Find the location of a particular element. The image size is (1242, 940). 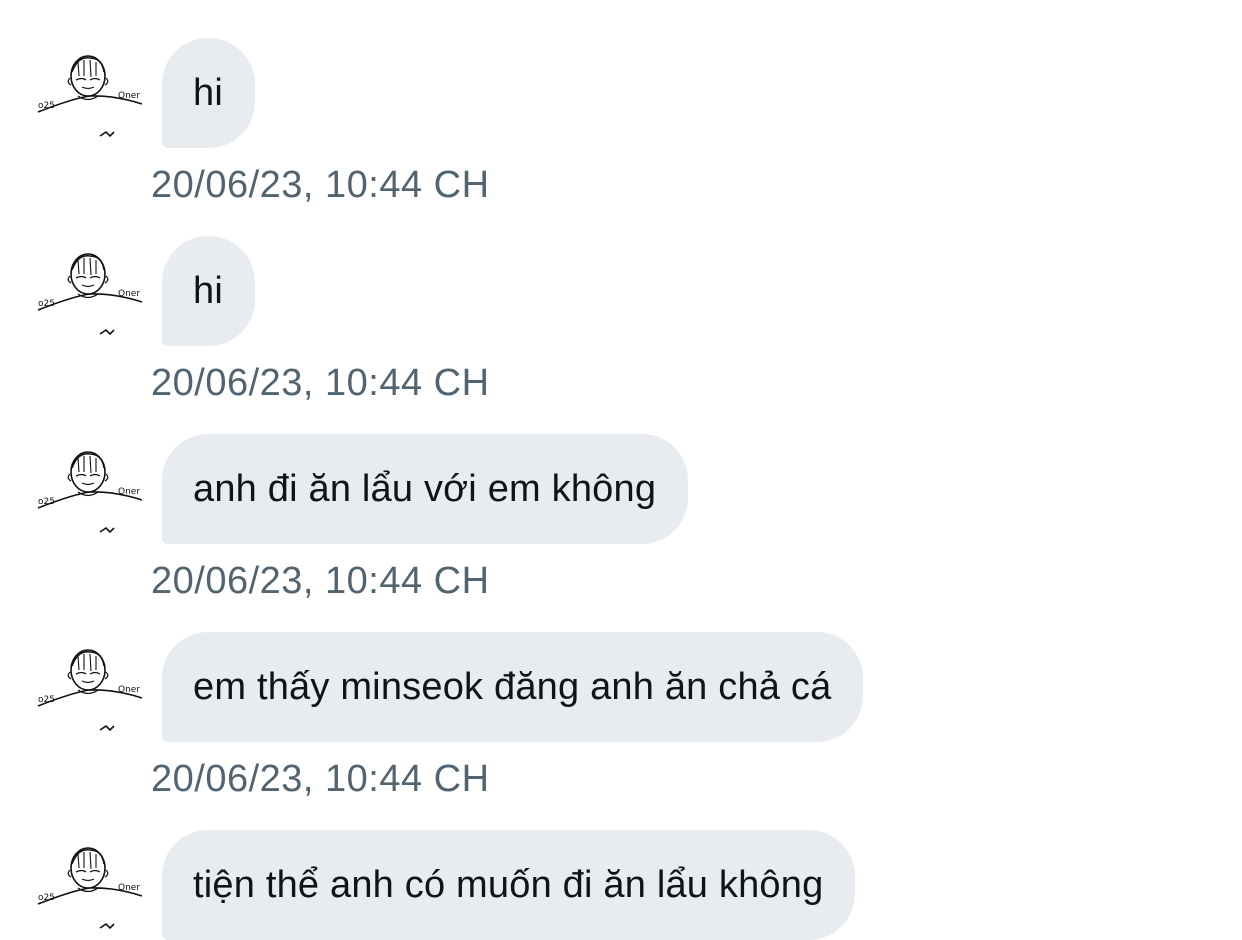

message-text: anh đi ăn lẩu với em không is located at coordinates (425, 488).